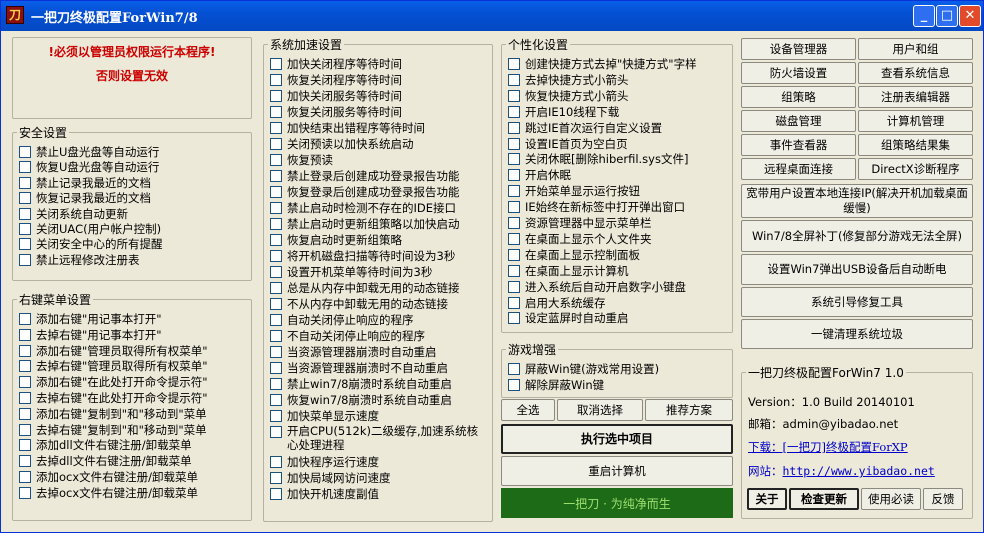 The image size is (984, 533). What do you see at coordinates (342, 144) in the screenshot?
I see `speedup-option-6: 关闭预读以加快系统启动` at bounding box center [342, 144].